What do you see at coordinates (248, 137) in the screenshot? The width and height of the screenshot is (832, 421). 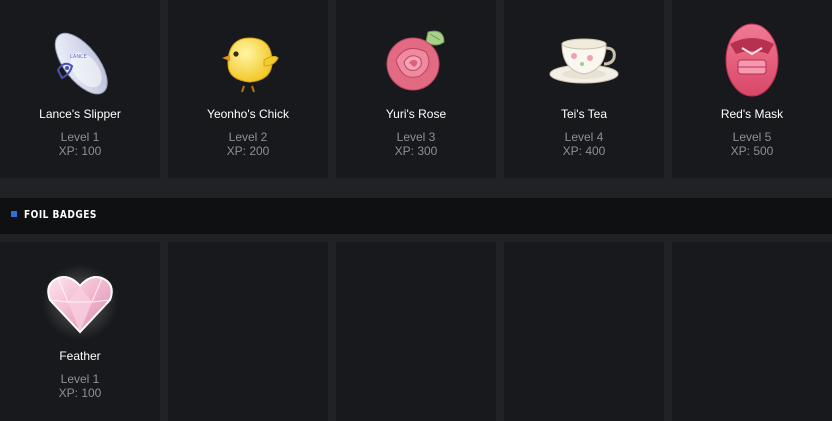 I see `badge-level: Level 2` at bounding box center [248, 137].